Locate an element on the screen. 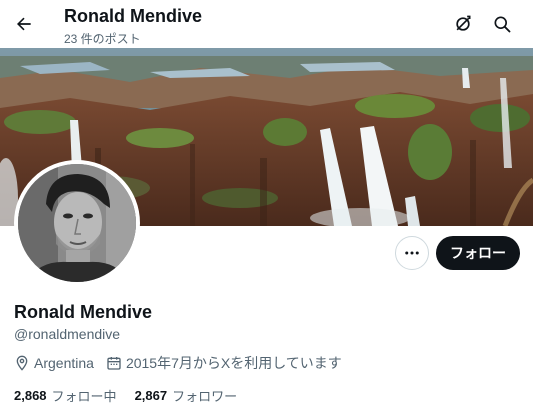 The image size is (533, 407). followers-link: 2,867 フォロワー is located at coordinates (186, 395).